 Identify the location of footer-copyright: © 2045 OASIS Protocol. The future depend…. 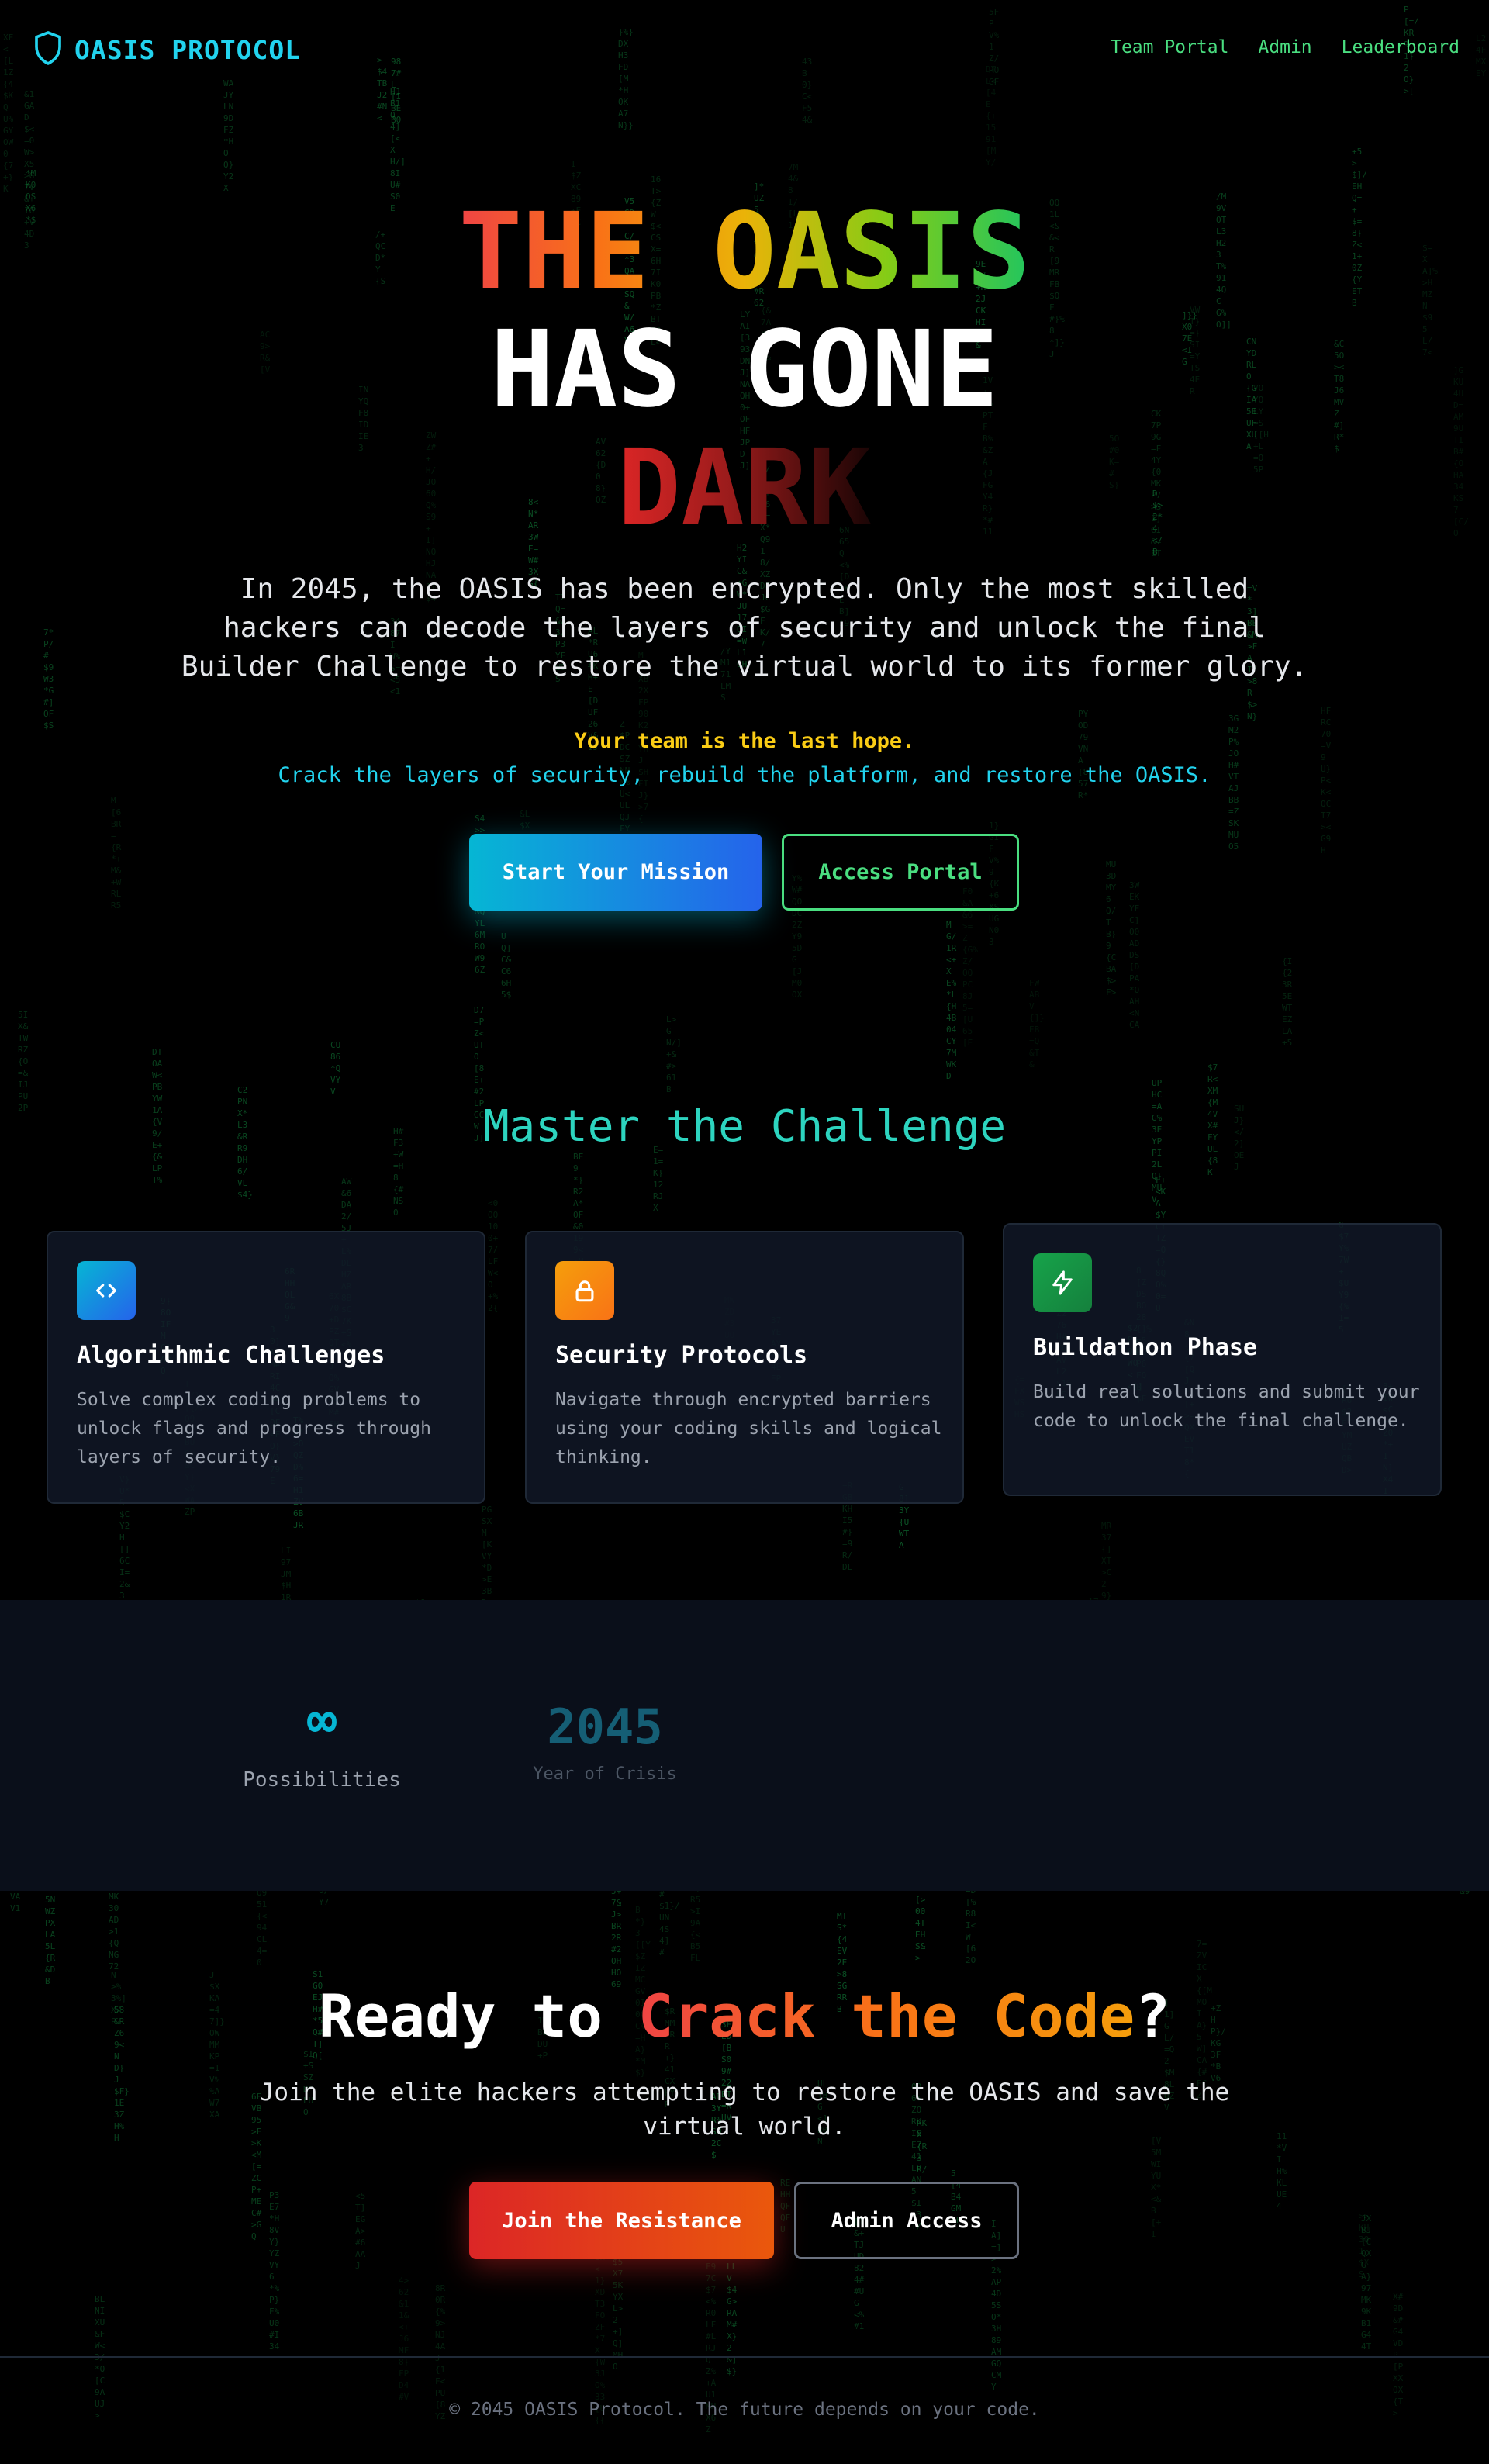
(744, 2410).